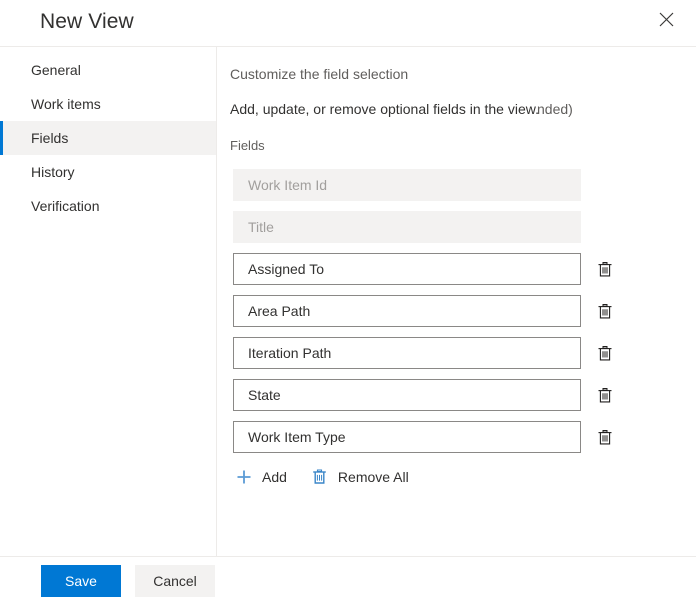  I want to click on field-row: State, so click(457, 395).